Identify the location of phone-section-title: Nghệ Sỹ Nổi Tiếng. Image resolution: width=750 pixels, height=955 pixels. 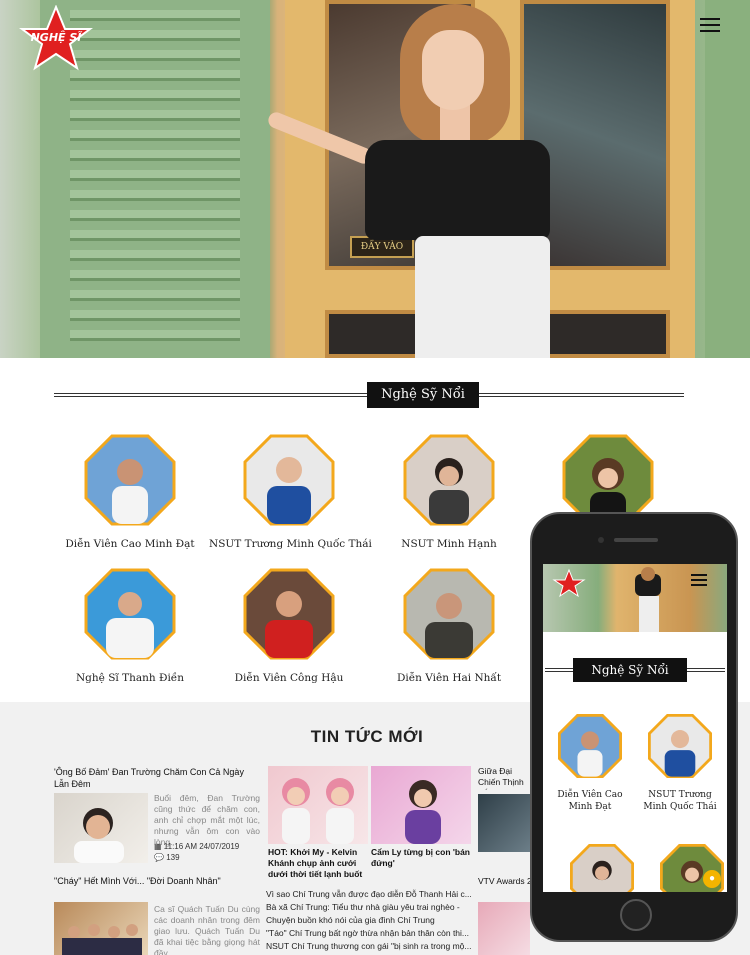
(630, 679).